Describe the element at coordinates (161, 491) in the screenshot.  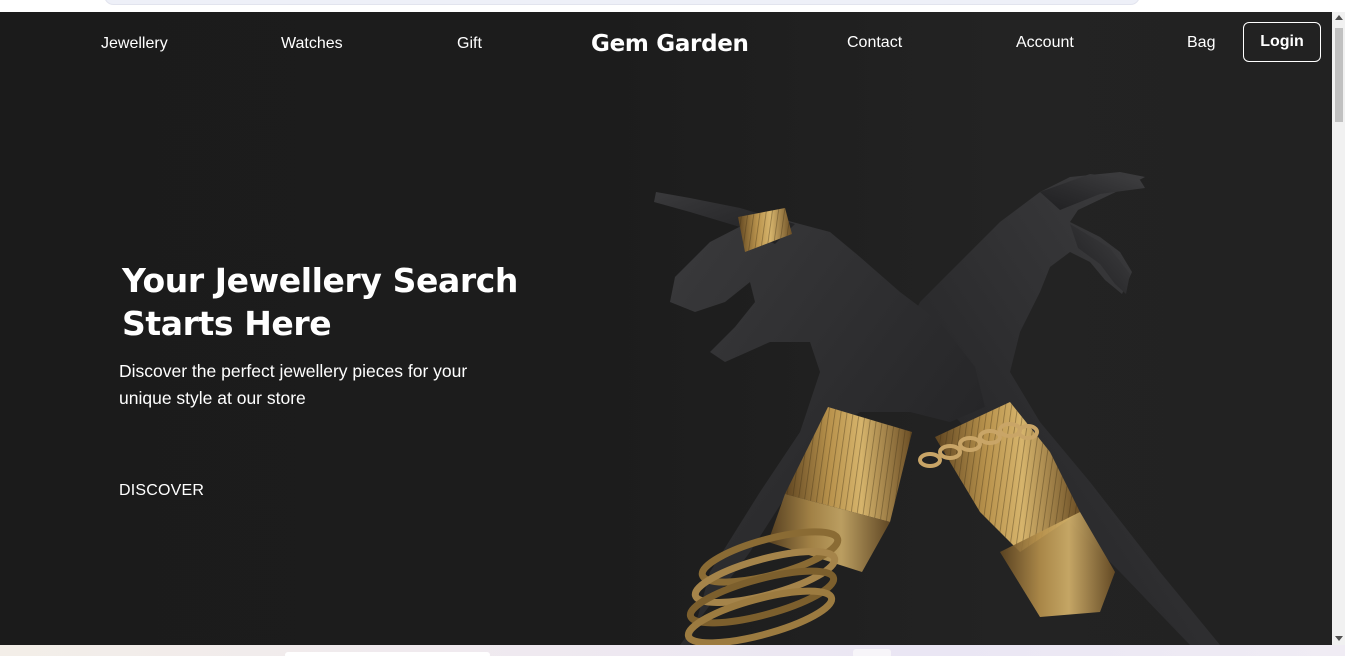
I see `discover-link: DISCOVER` at that location.